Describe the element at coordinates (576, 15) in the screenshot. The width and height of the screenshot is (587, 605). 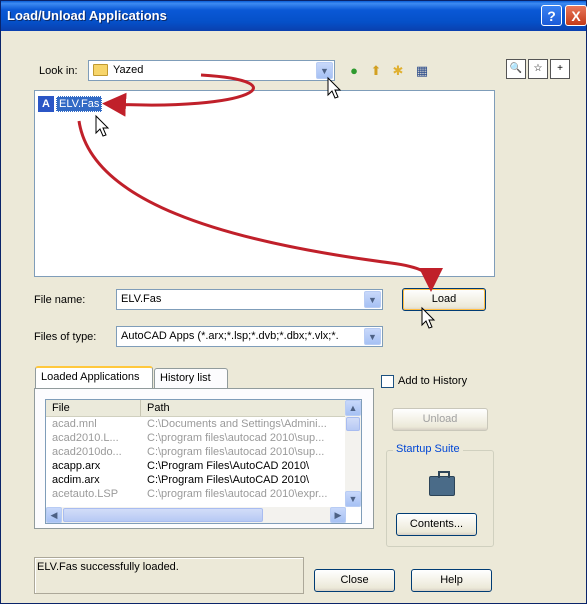
I see `close-title-button: X` at that location.